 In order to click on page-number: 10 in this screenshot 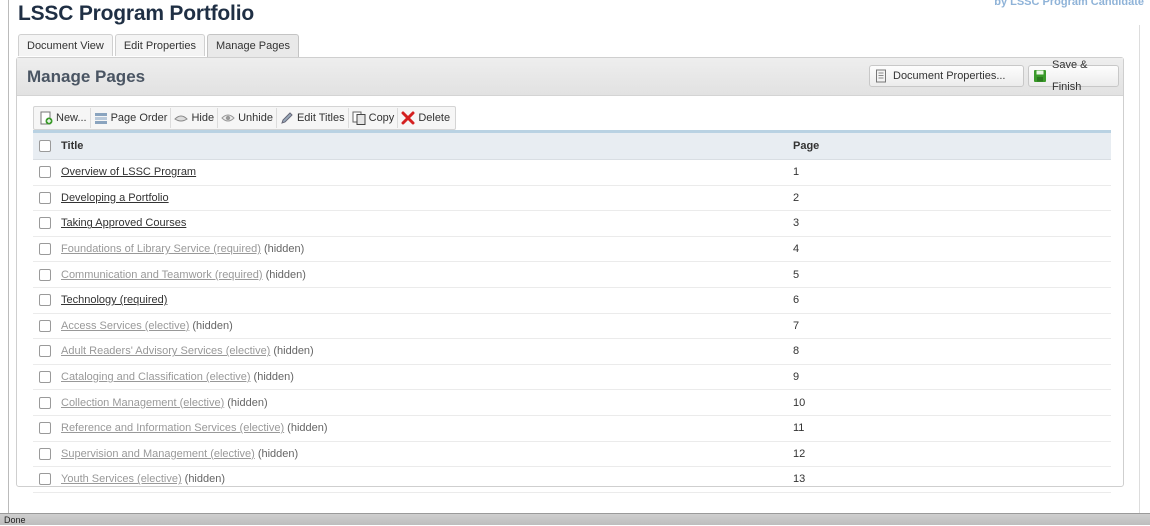, I will do `click(799, 402)`.